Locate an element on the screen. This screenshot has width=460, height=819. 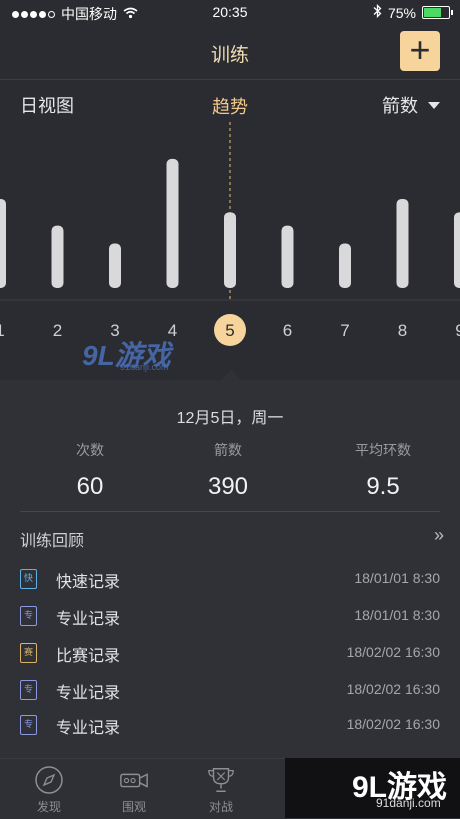
stat-average-score: 平均环数 9.5 is located at coordinates (383, 470).